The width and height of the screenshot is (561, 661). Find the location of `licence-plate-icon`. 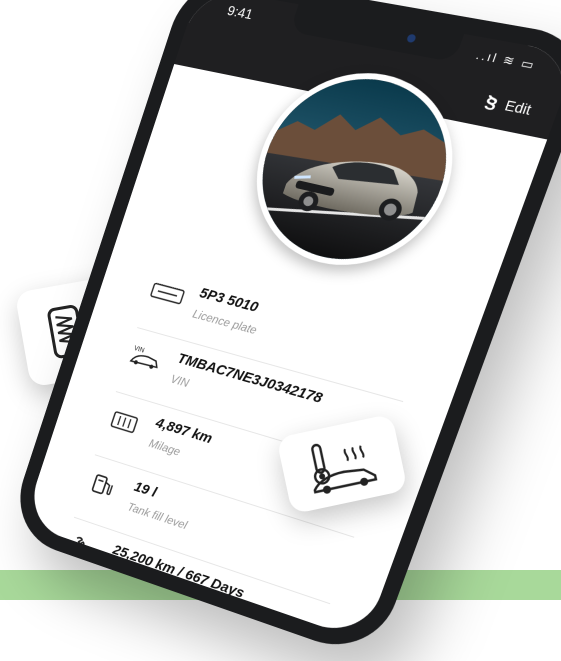

licence-plate-icon is located at coordinates (167, 293).